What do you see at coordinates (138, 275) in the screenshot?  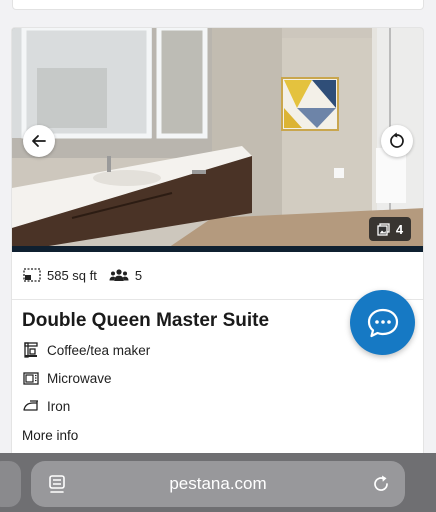 I see `room-guests-label: 5` at bounding box center [138, 275].